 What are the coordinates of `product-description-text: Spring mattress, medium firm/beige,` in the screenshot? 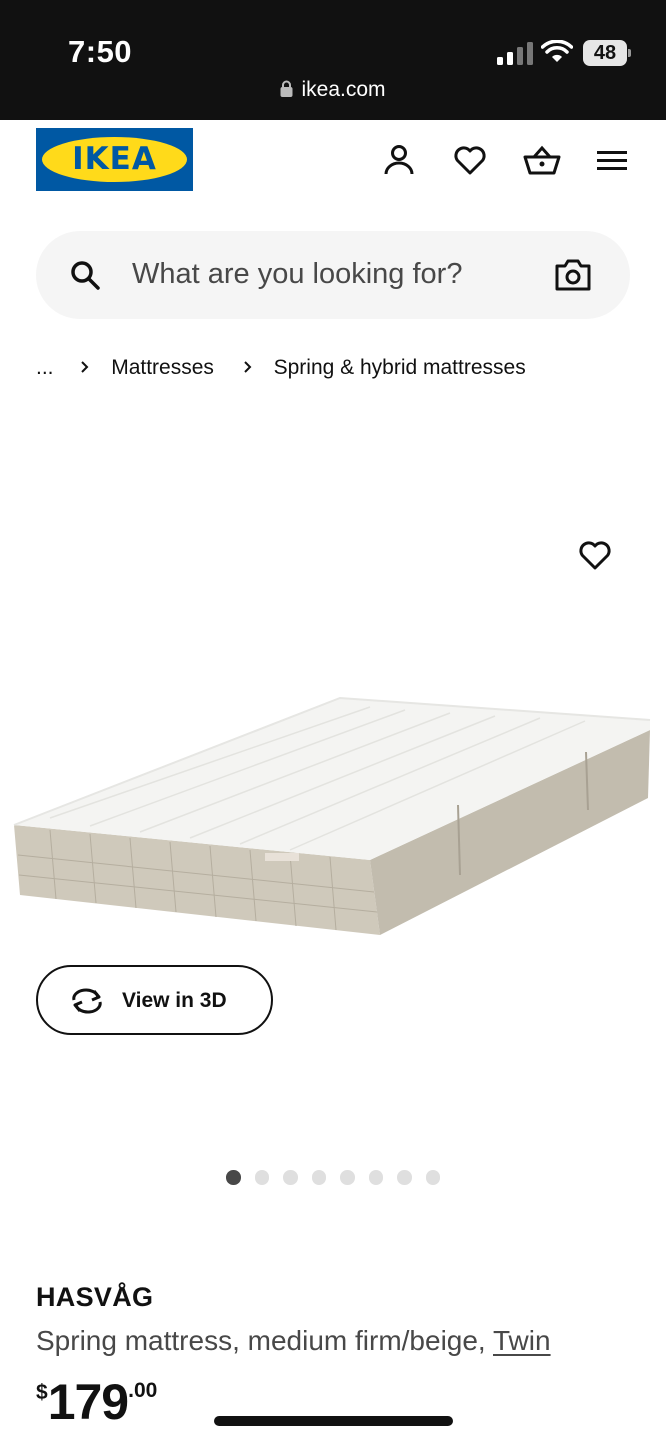 It's located at (261, 1340).